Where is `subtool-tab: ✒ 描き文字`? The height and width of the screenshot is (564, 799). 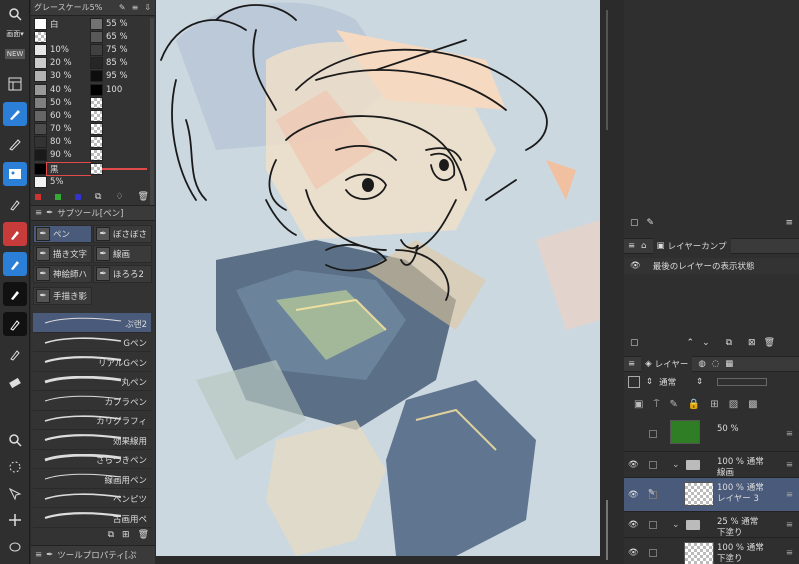 subtool-tab: ✒ 描き文字 is located at coordinates (62, 254).